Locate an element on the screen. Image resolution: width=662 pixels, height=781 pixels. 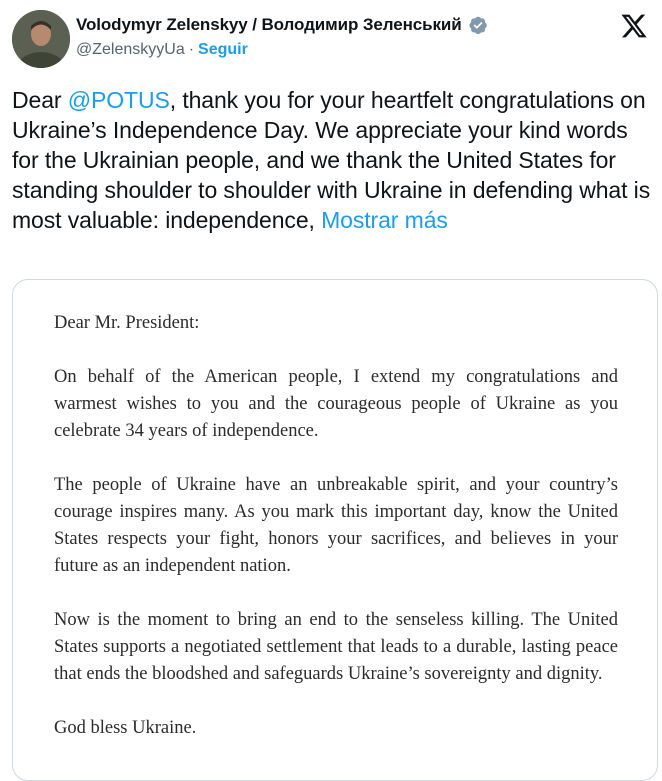
show-more-link: Mostrar más is located at coordinates (384, 220).